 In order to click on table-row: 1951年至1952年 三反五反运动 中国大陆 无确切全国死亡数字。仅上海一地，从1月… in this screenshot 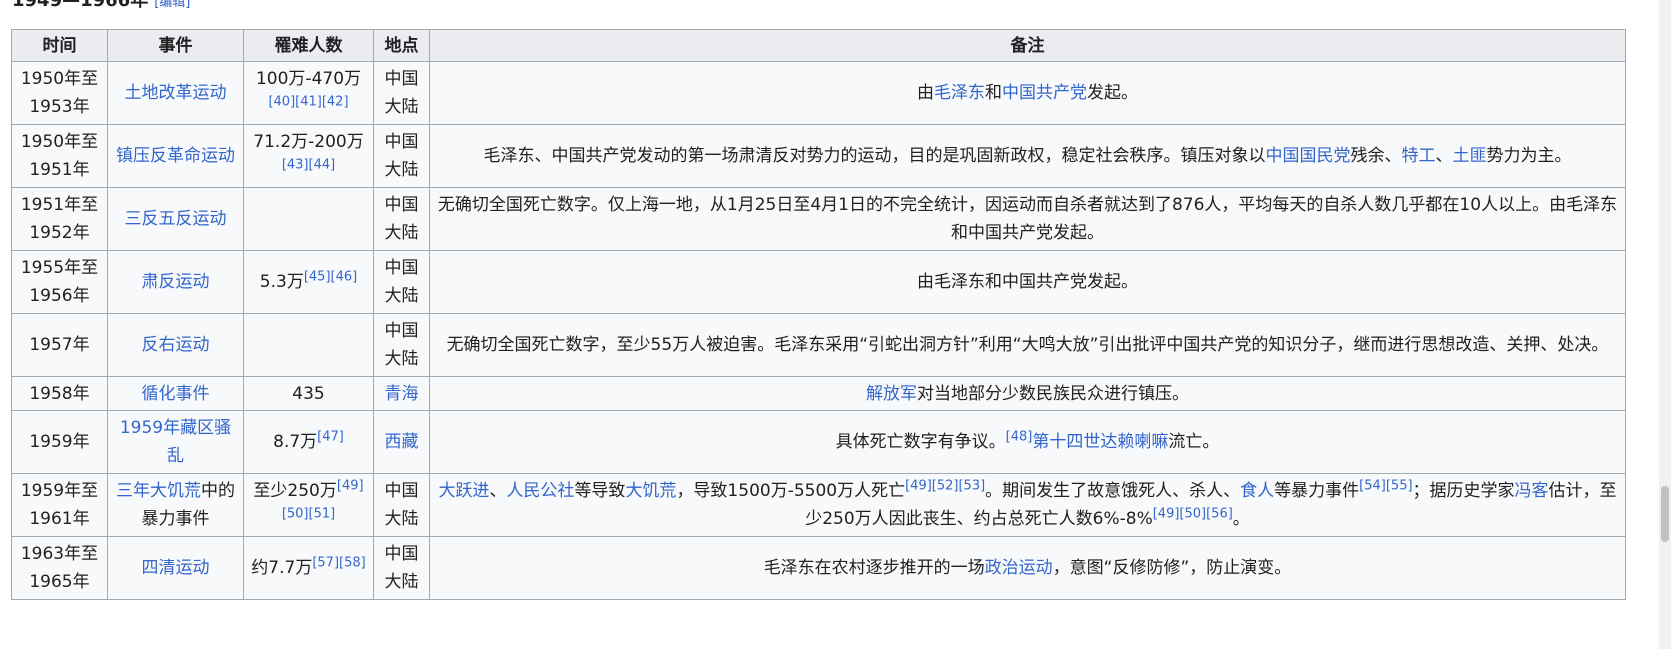, I will do `click(818, 219)`.